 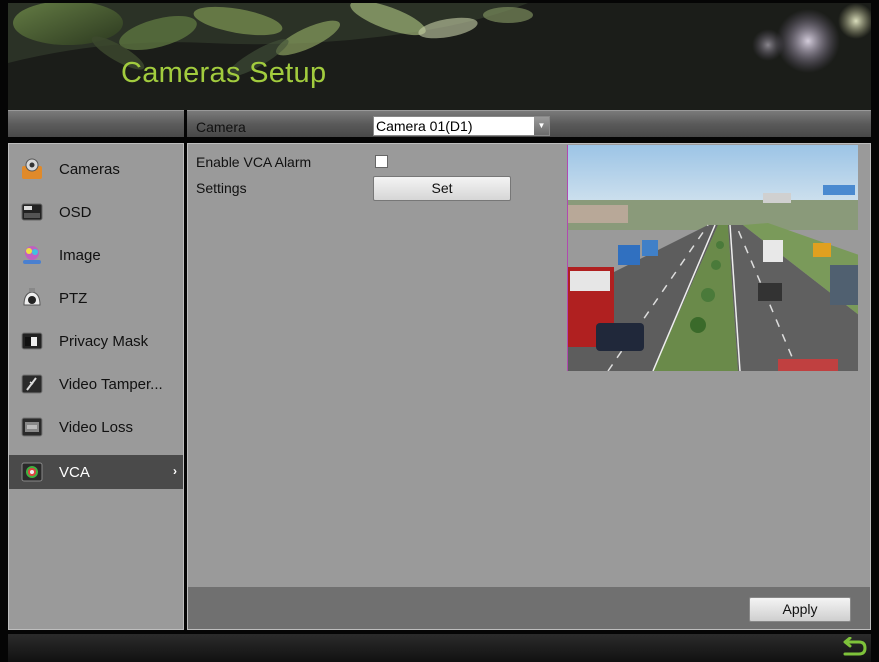 I want to click on sidebar-item-image: Image, so click(x=96, y=255).